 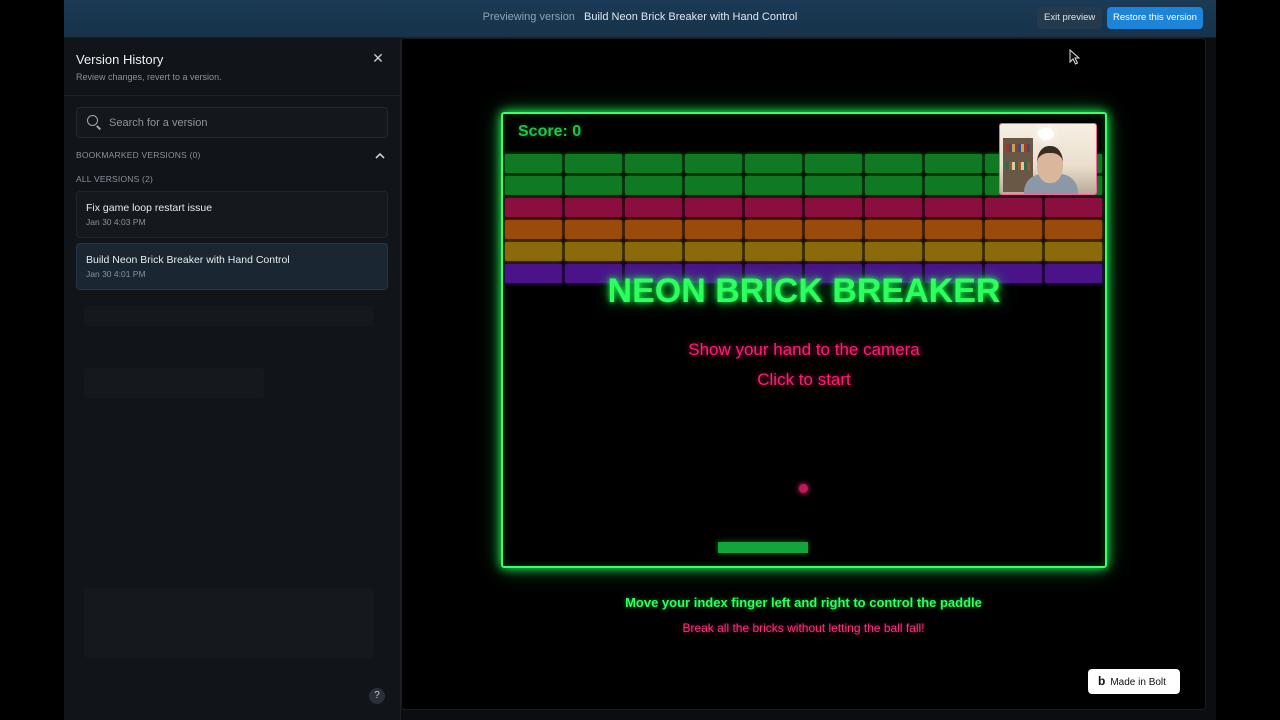 I want to click on webcam-preview, so click(x=1048, y=159).